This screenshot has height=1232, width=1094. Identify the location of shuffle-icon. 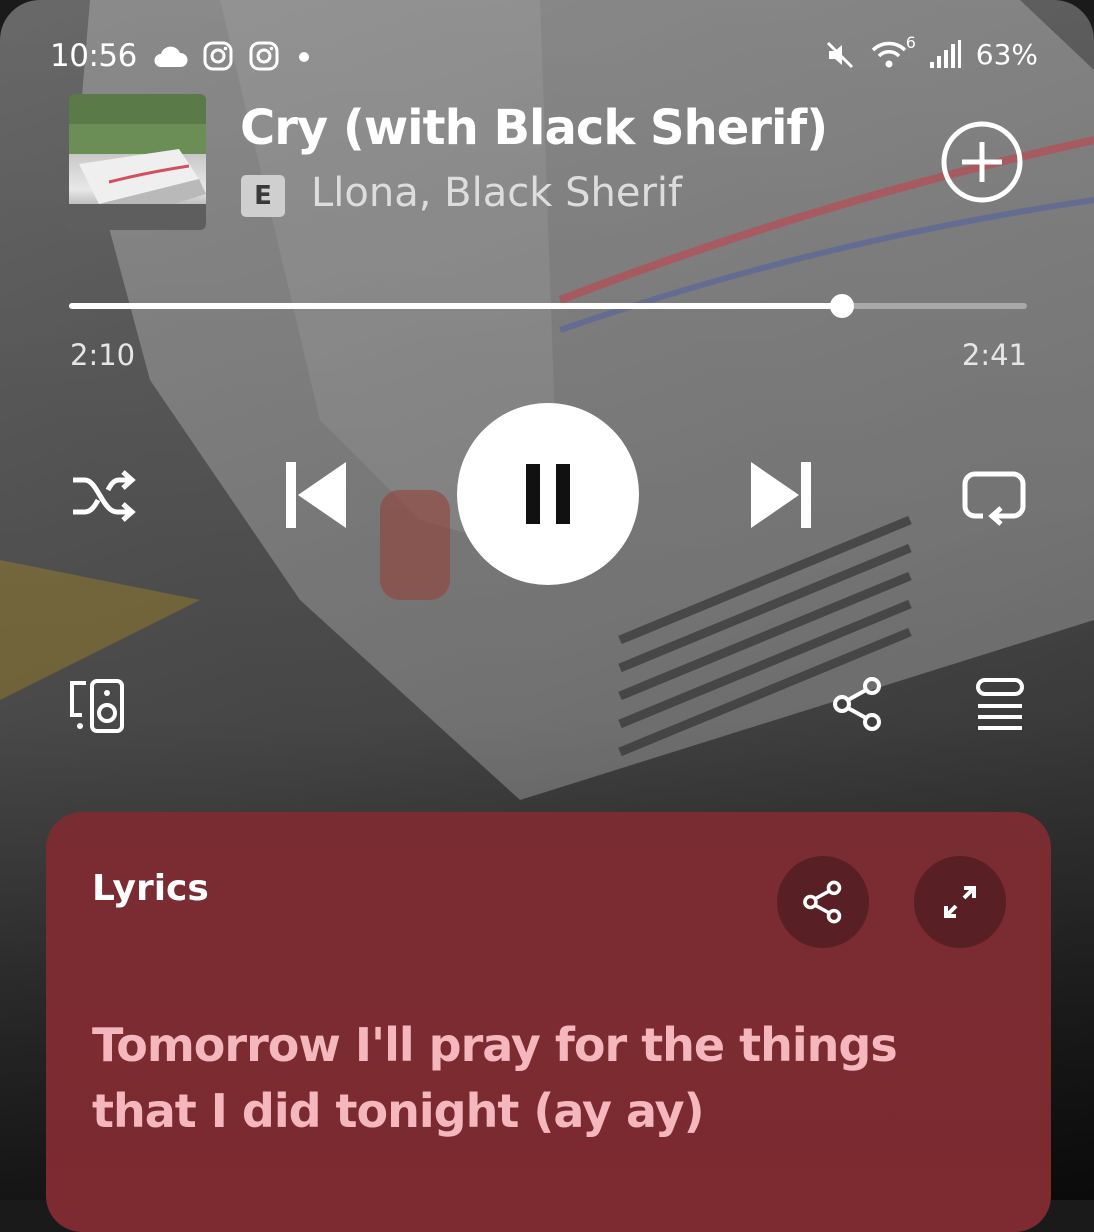
(104, 496).